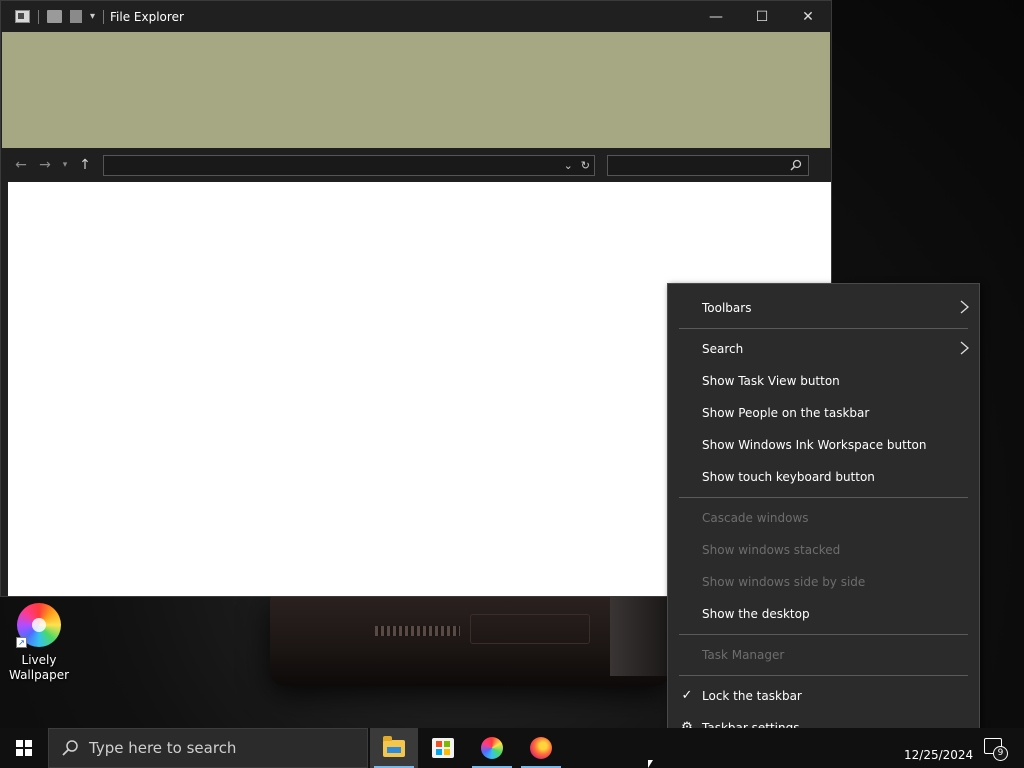 This screenshot has width=1024, height=768. Describe the element at coordinates (784, 582) in the screenshot. I see `menu-item-label: Show windows side by side` at that location.